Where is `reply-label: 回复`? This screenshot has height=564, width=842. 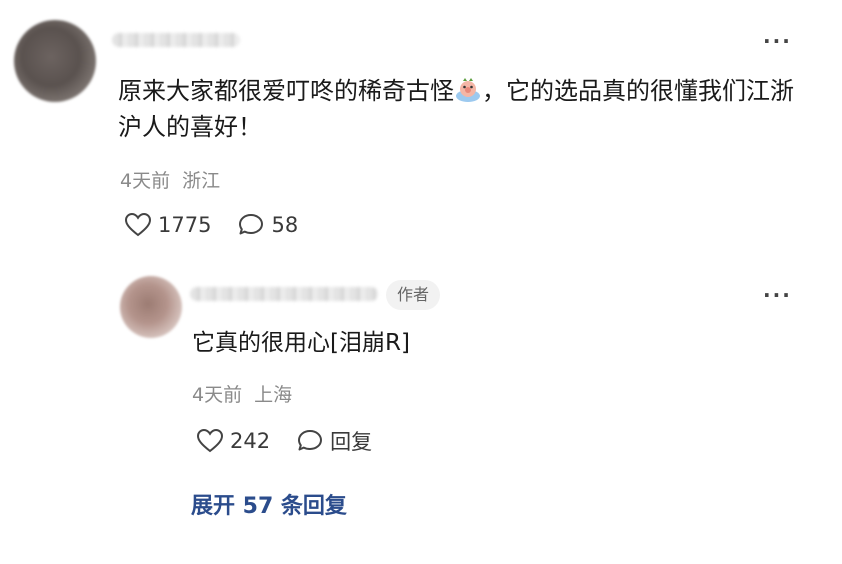
reply-label: 回复 is located at coordinates (351, 442).